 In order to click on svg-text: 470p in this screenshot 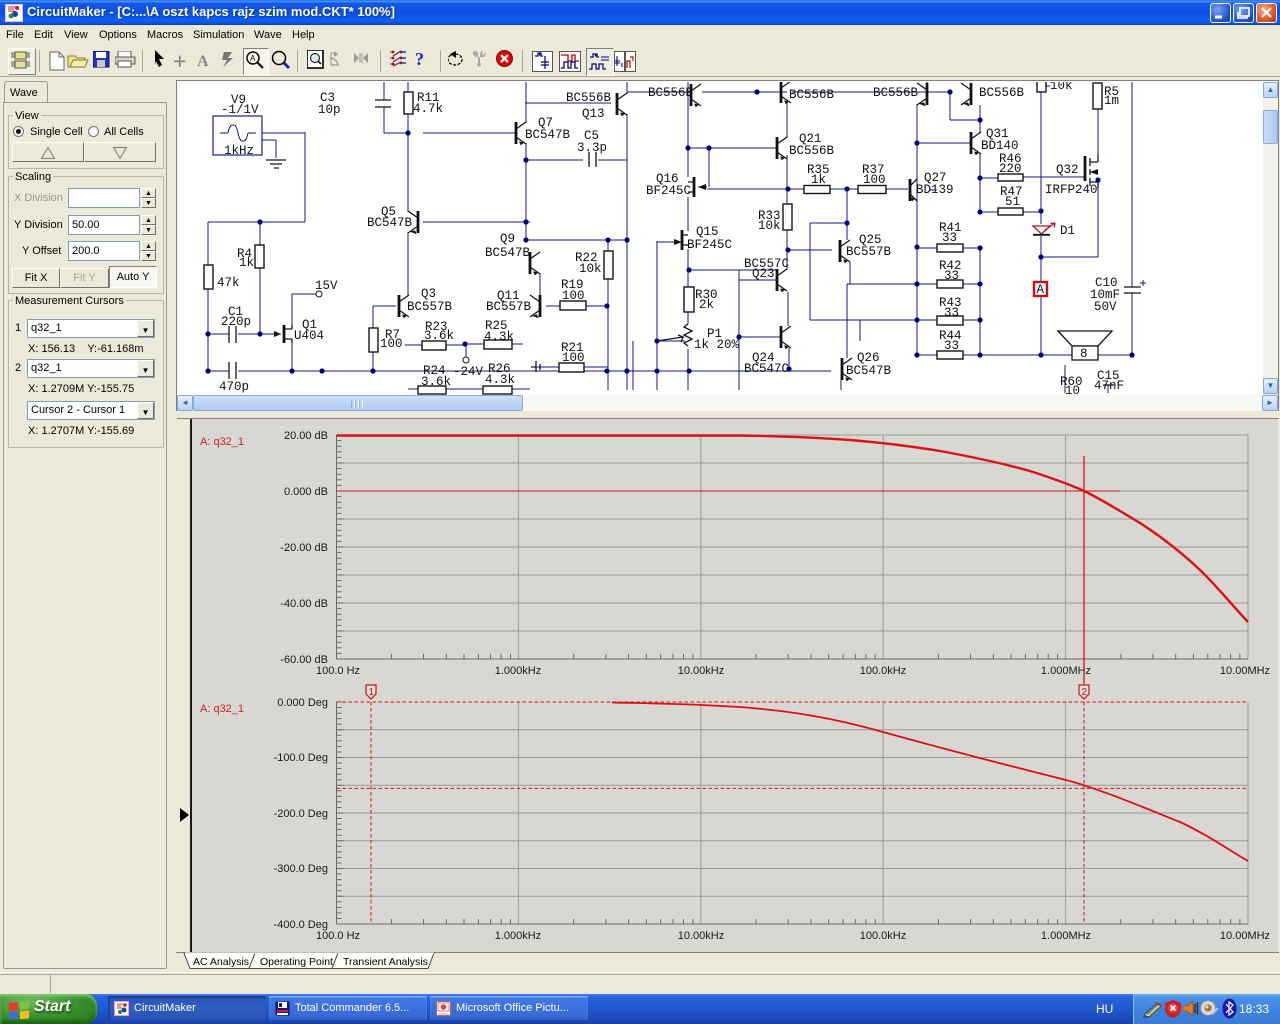, I will do `click(234, 387)`.